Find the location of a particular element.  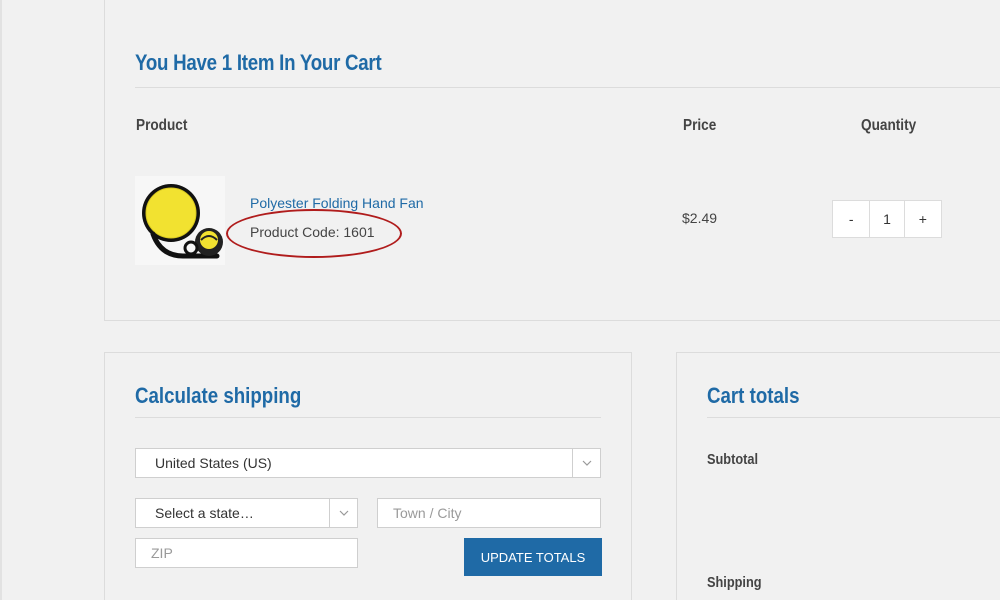

column-header-product: Product is located at coordinates (162, 125).